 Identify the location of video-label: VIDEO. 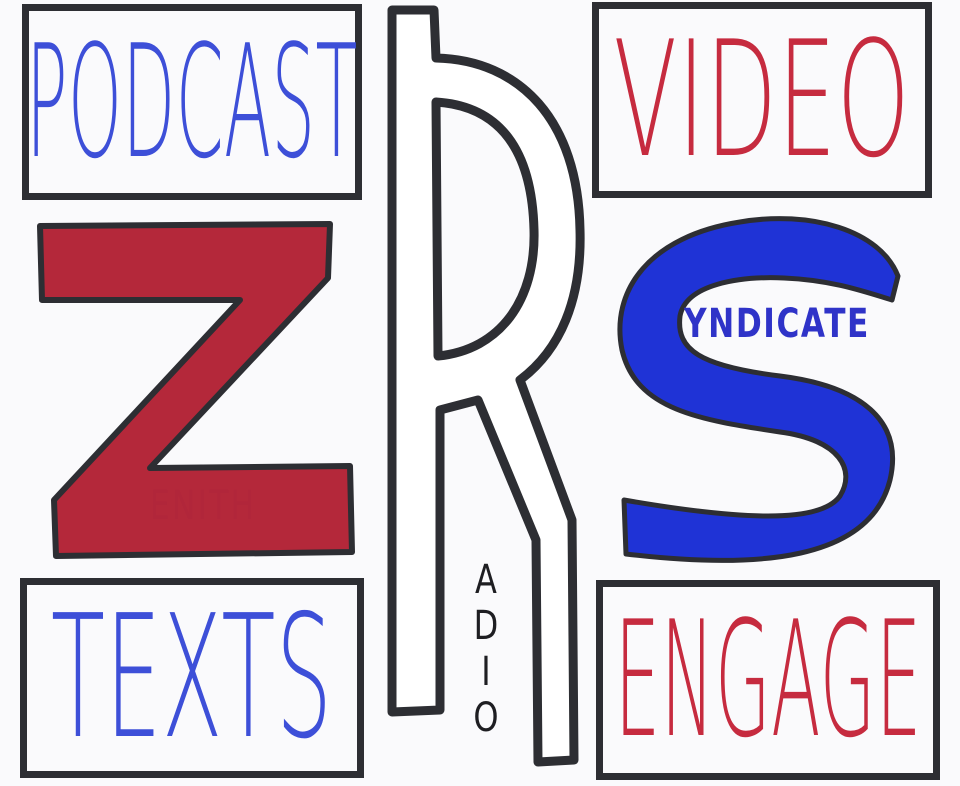
(762, 99).